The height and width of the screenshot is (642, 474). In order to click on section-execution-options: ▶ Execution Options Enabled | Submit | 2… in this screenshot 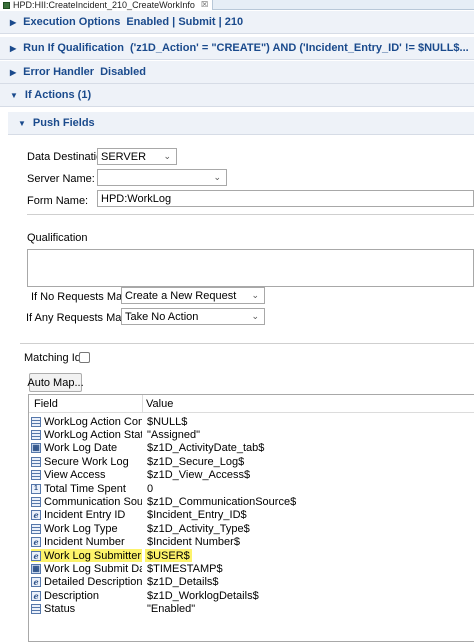, I will do `click(237, 22)`.